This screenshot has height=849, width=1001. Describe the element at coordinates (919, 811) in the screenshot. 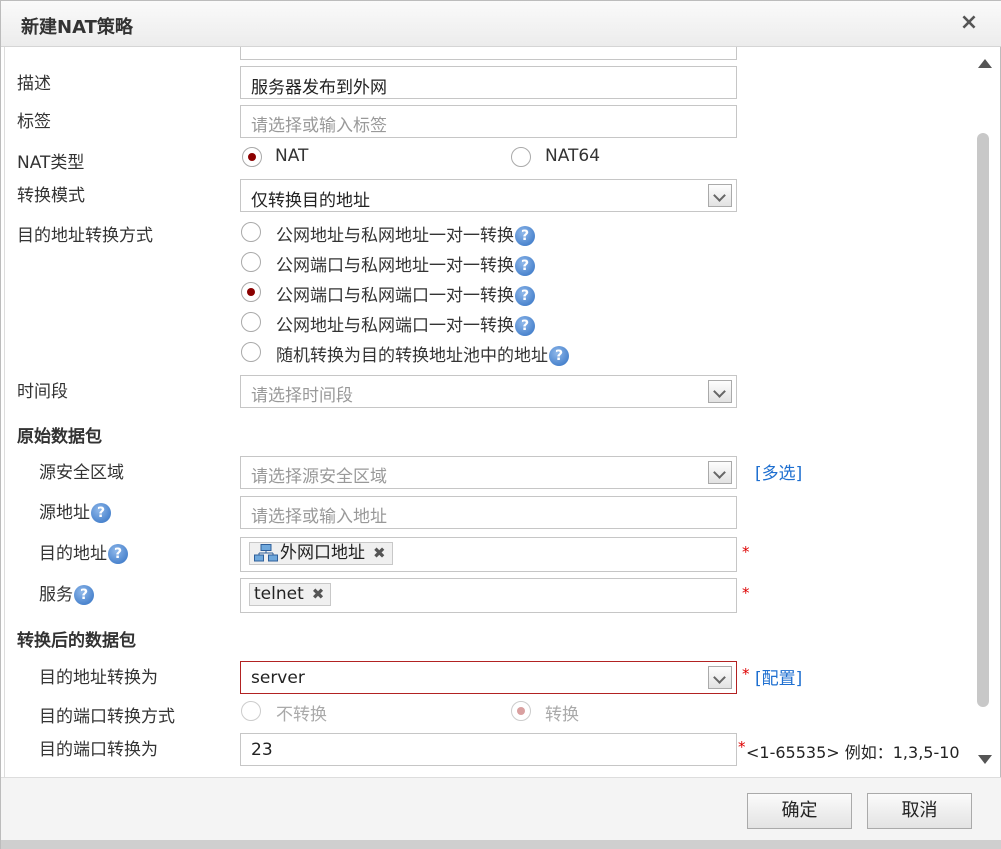

I see `cancel-button: 取消` at that location.